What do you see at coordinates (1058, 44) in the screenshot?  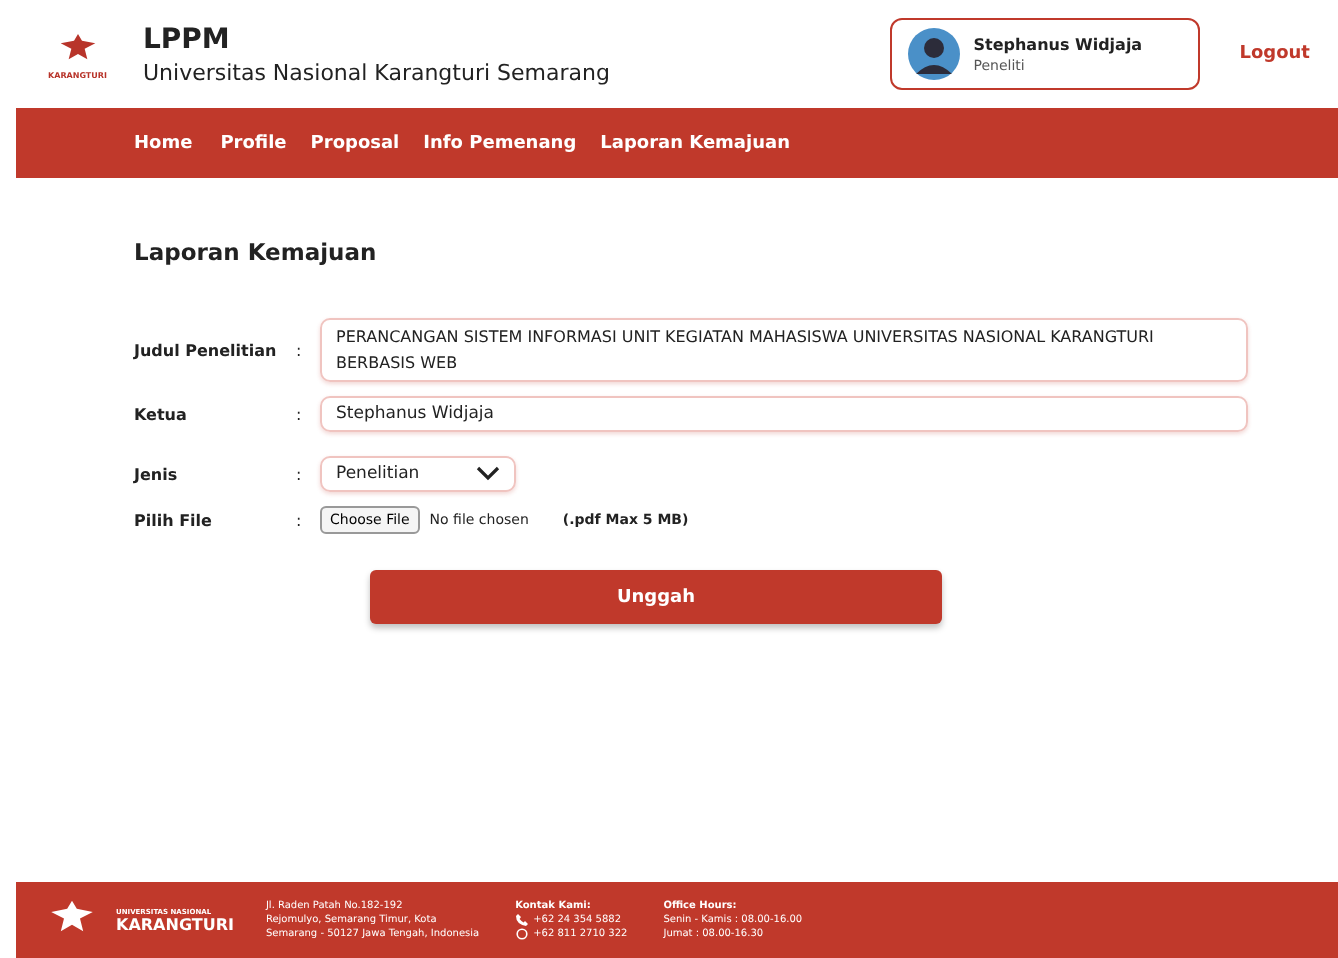 I see `user-name: Stephanus Widjaja` at bounding box center [1058, 44].